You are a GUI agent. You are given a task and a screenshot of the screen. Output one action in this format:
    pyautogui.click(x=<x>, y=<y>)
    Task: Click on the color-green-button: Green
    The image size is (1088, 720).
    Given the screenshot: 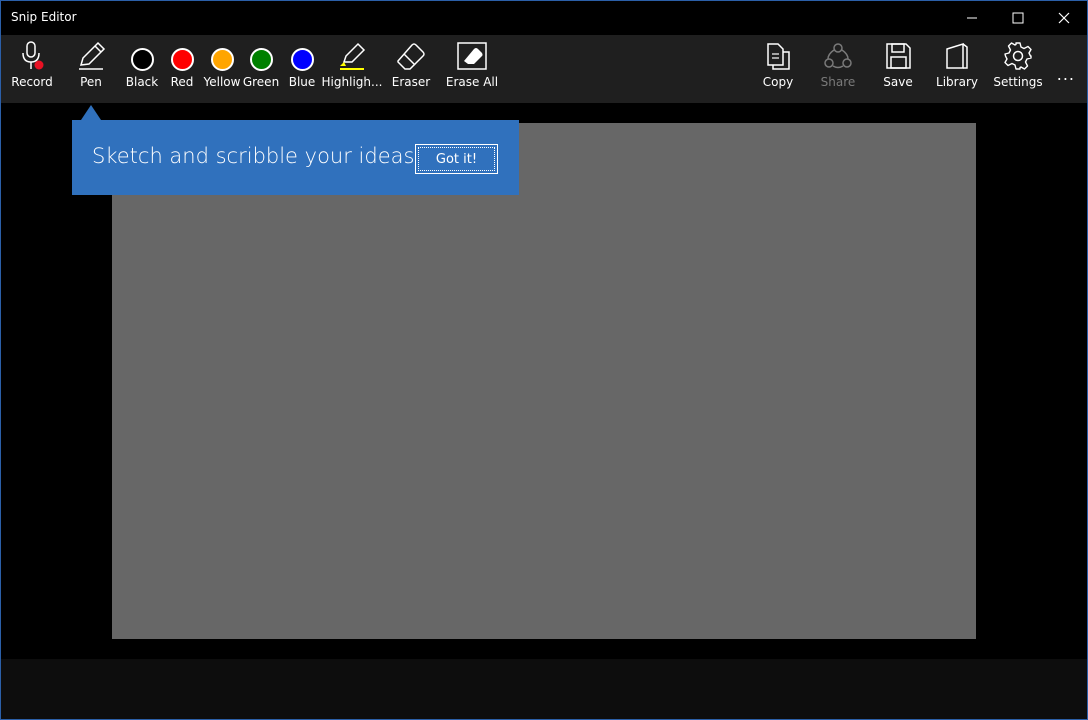 What is the action you would take?
    pyautogui.click(x=261, y=69)
    